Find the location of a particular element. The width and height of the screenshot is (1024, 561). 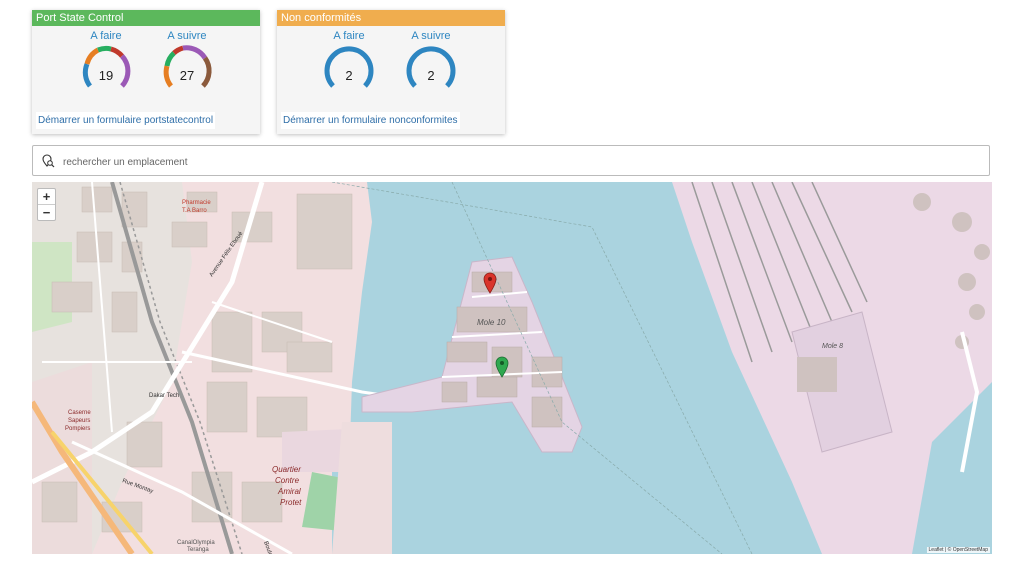

location-search-box is located at coordinates (511, 160).